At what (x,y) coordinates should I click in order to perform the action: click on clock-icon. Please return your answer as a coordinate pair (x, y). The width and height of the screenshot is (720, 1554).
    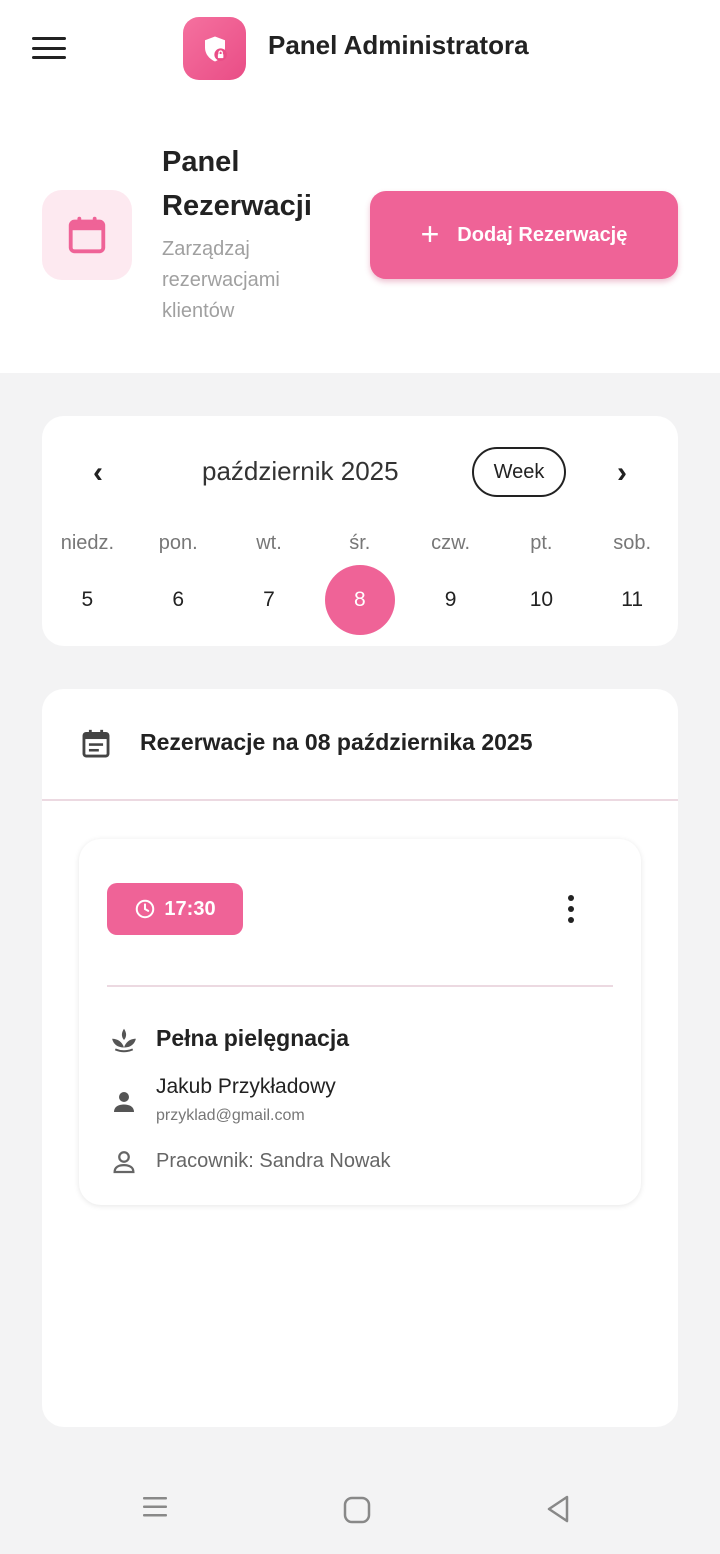
    Looking at the image, I should click on (145, 909).